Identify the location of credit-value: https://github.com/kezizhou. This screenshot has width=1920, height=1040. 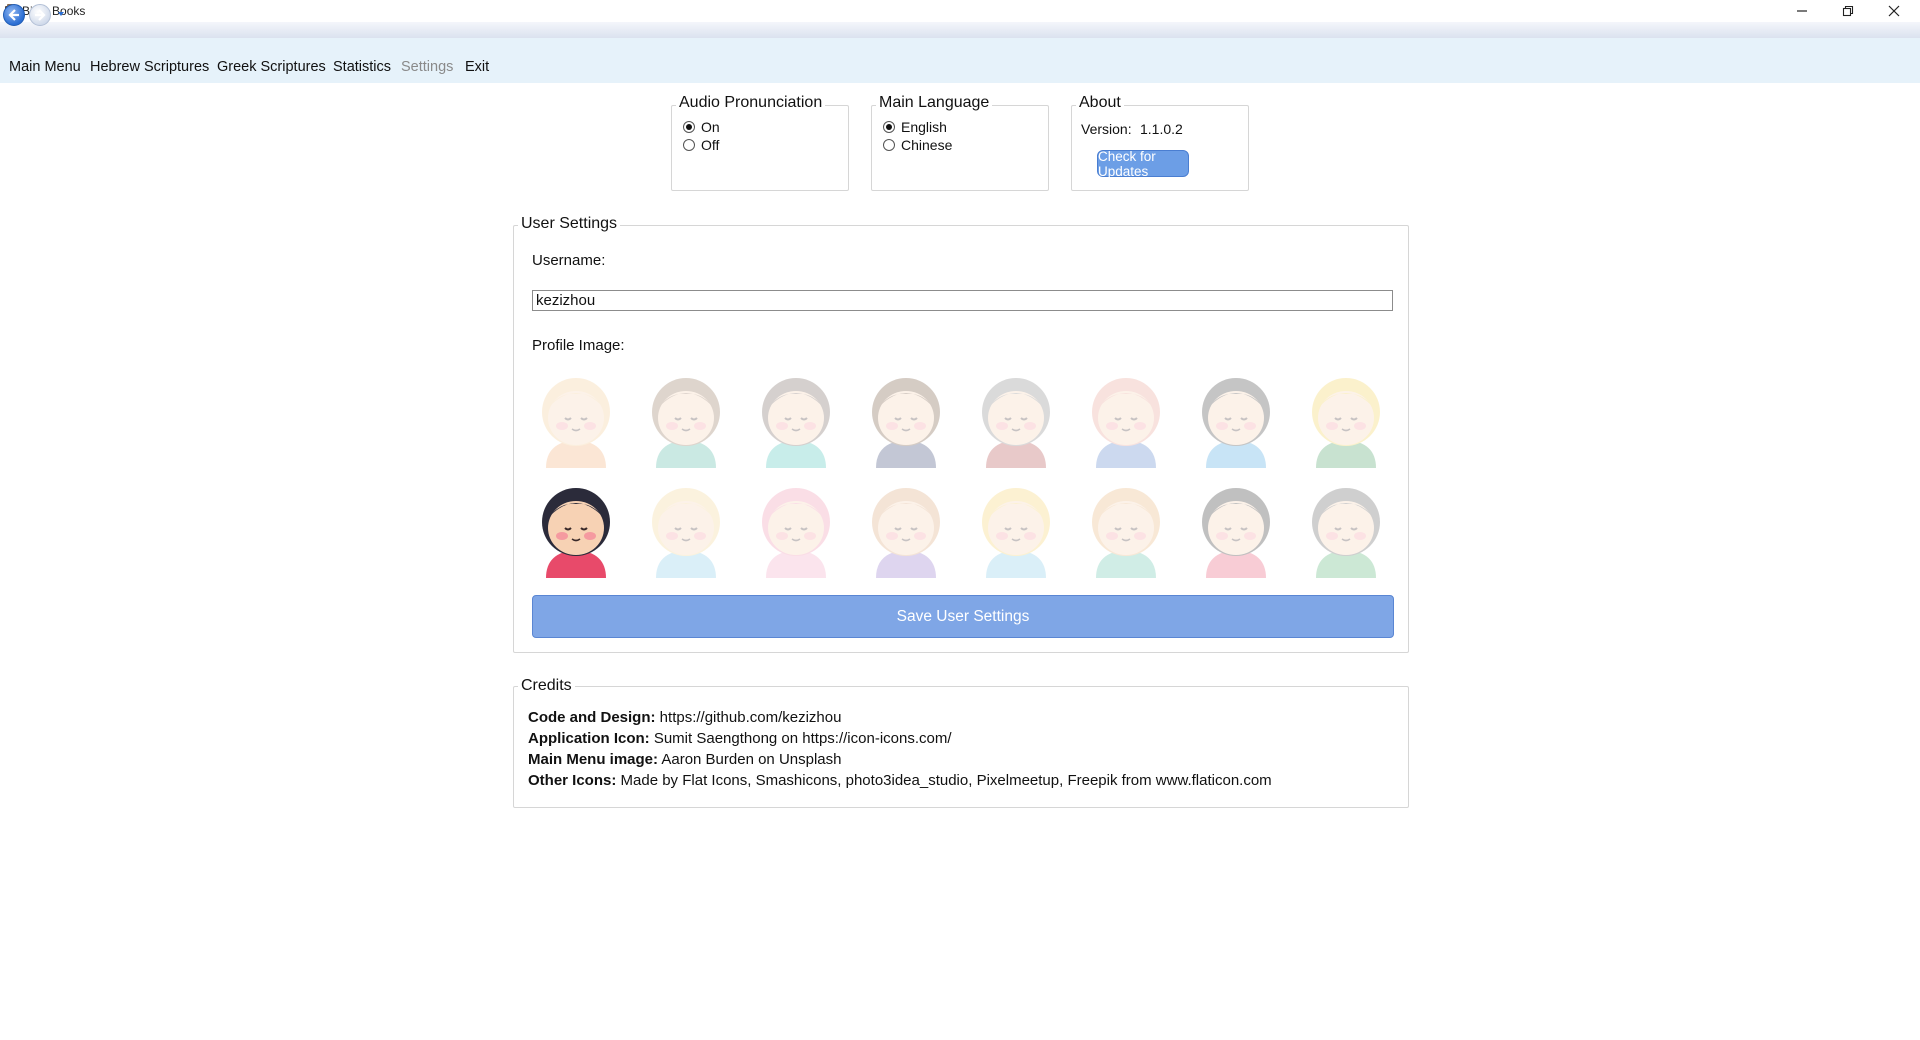
(748, 717).